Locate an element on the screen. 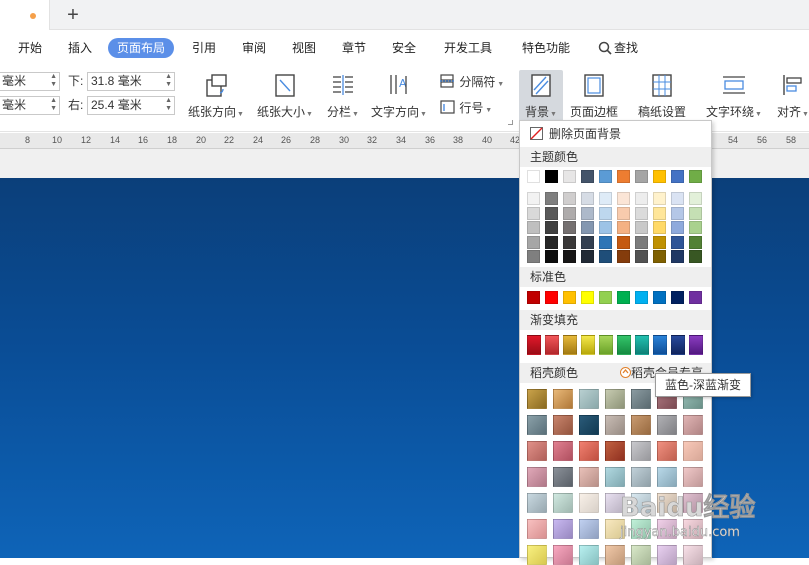 The image size is (809, 565). tab-start: 开始 is located at coordinates (30, 48).